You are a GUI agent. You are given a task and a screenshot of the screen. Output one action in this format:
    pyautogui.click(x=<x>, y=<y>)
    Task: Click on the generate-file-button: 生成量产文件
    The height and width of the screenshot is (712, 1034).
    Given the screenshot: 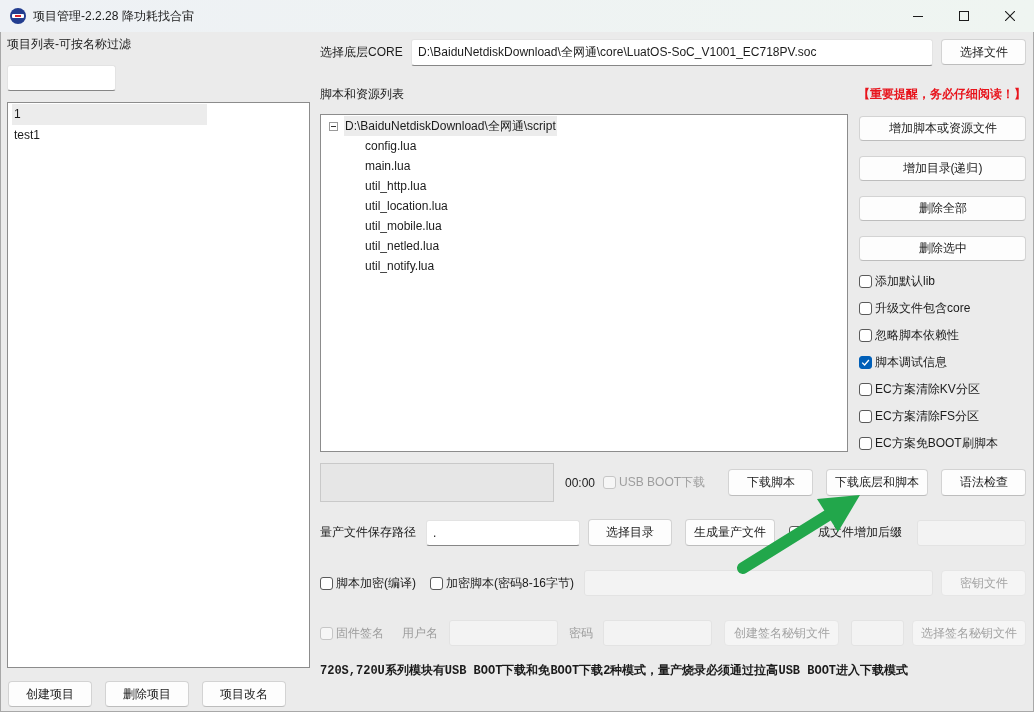 What is the action you would take?
    pyautogui.click(x=730, y=532)
    